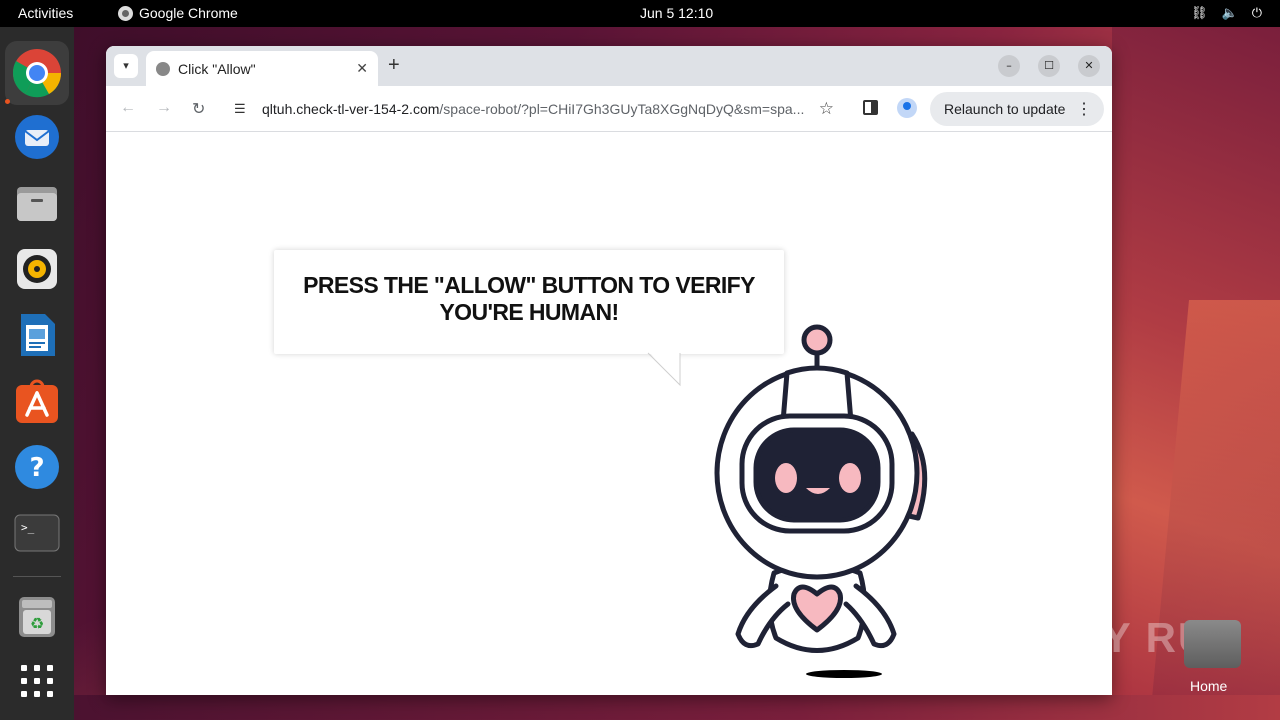  Describe the element at coordinates (1005, 109) in the screenshot. I see `relaunch-label: Relaunch to update` at that location.